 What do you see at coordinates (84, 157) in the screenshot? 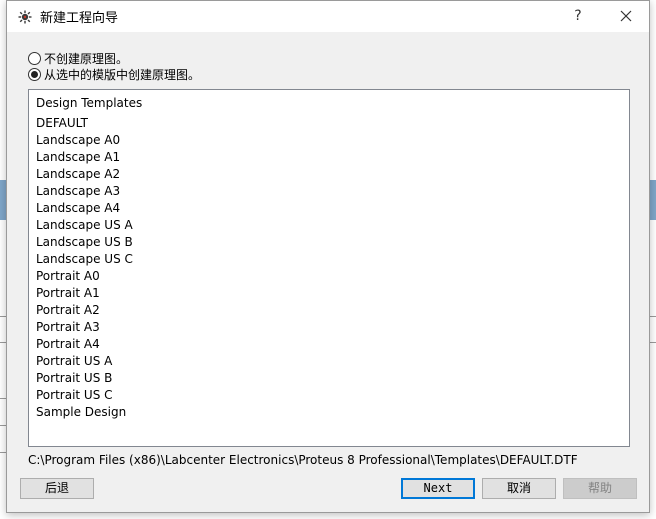
I see `list-item: Landscape A1` at bounding box center [84, 157].